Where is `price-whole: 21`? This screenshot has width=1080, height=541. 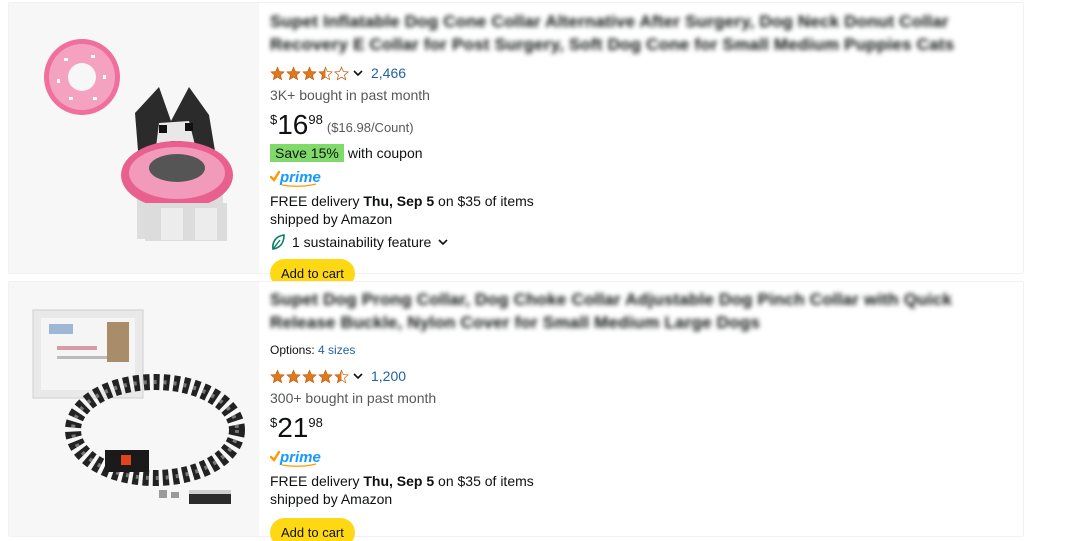 price-whole: 21 is located at coordinates (293, 427).